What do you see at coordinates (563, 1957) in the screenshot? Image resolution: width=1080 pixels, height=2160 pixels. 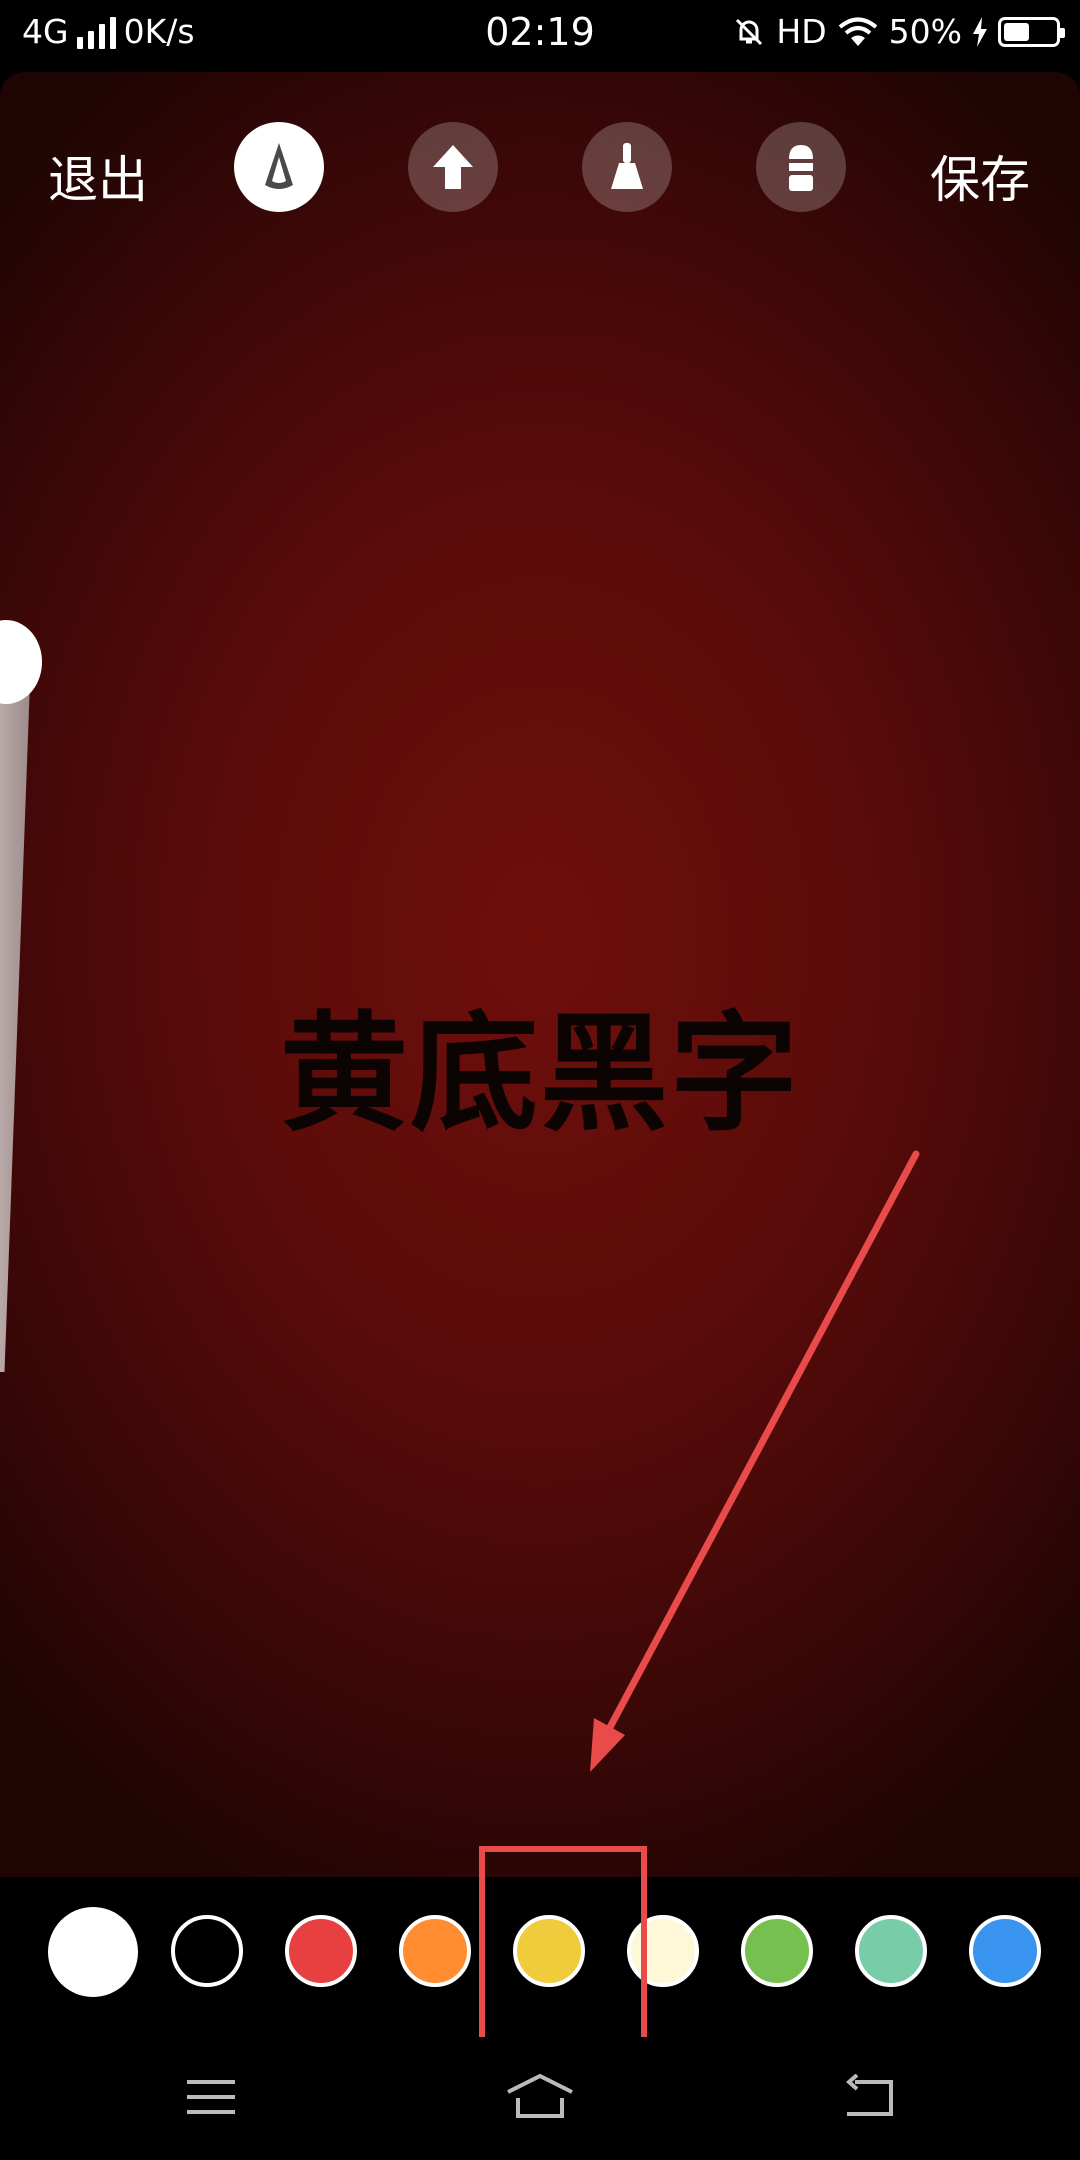 I see `annotation-highlight-box` at bounding box center [563, 1957].